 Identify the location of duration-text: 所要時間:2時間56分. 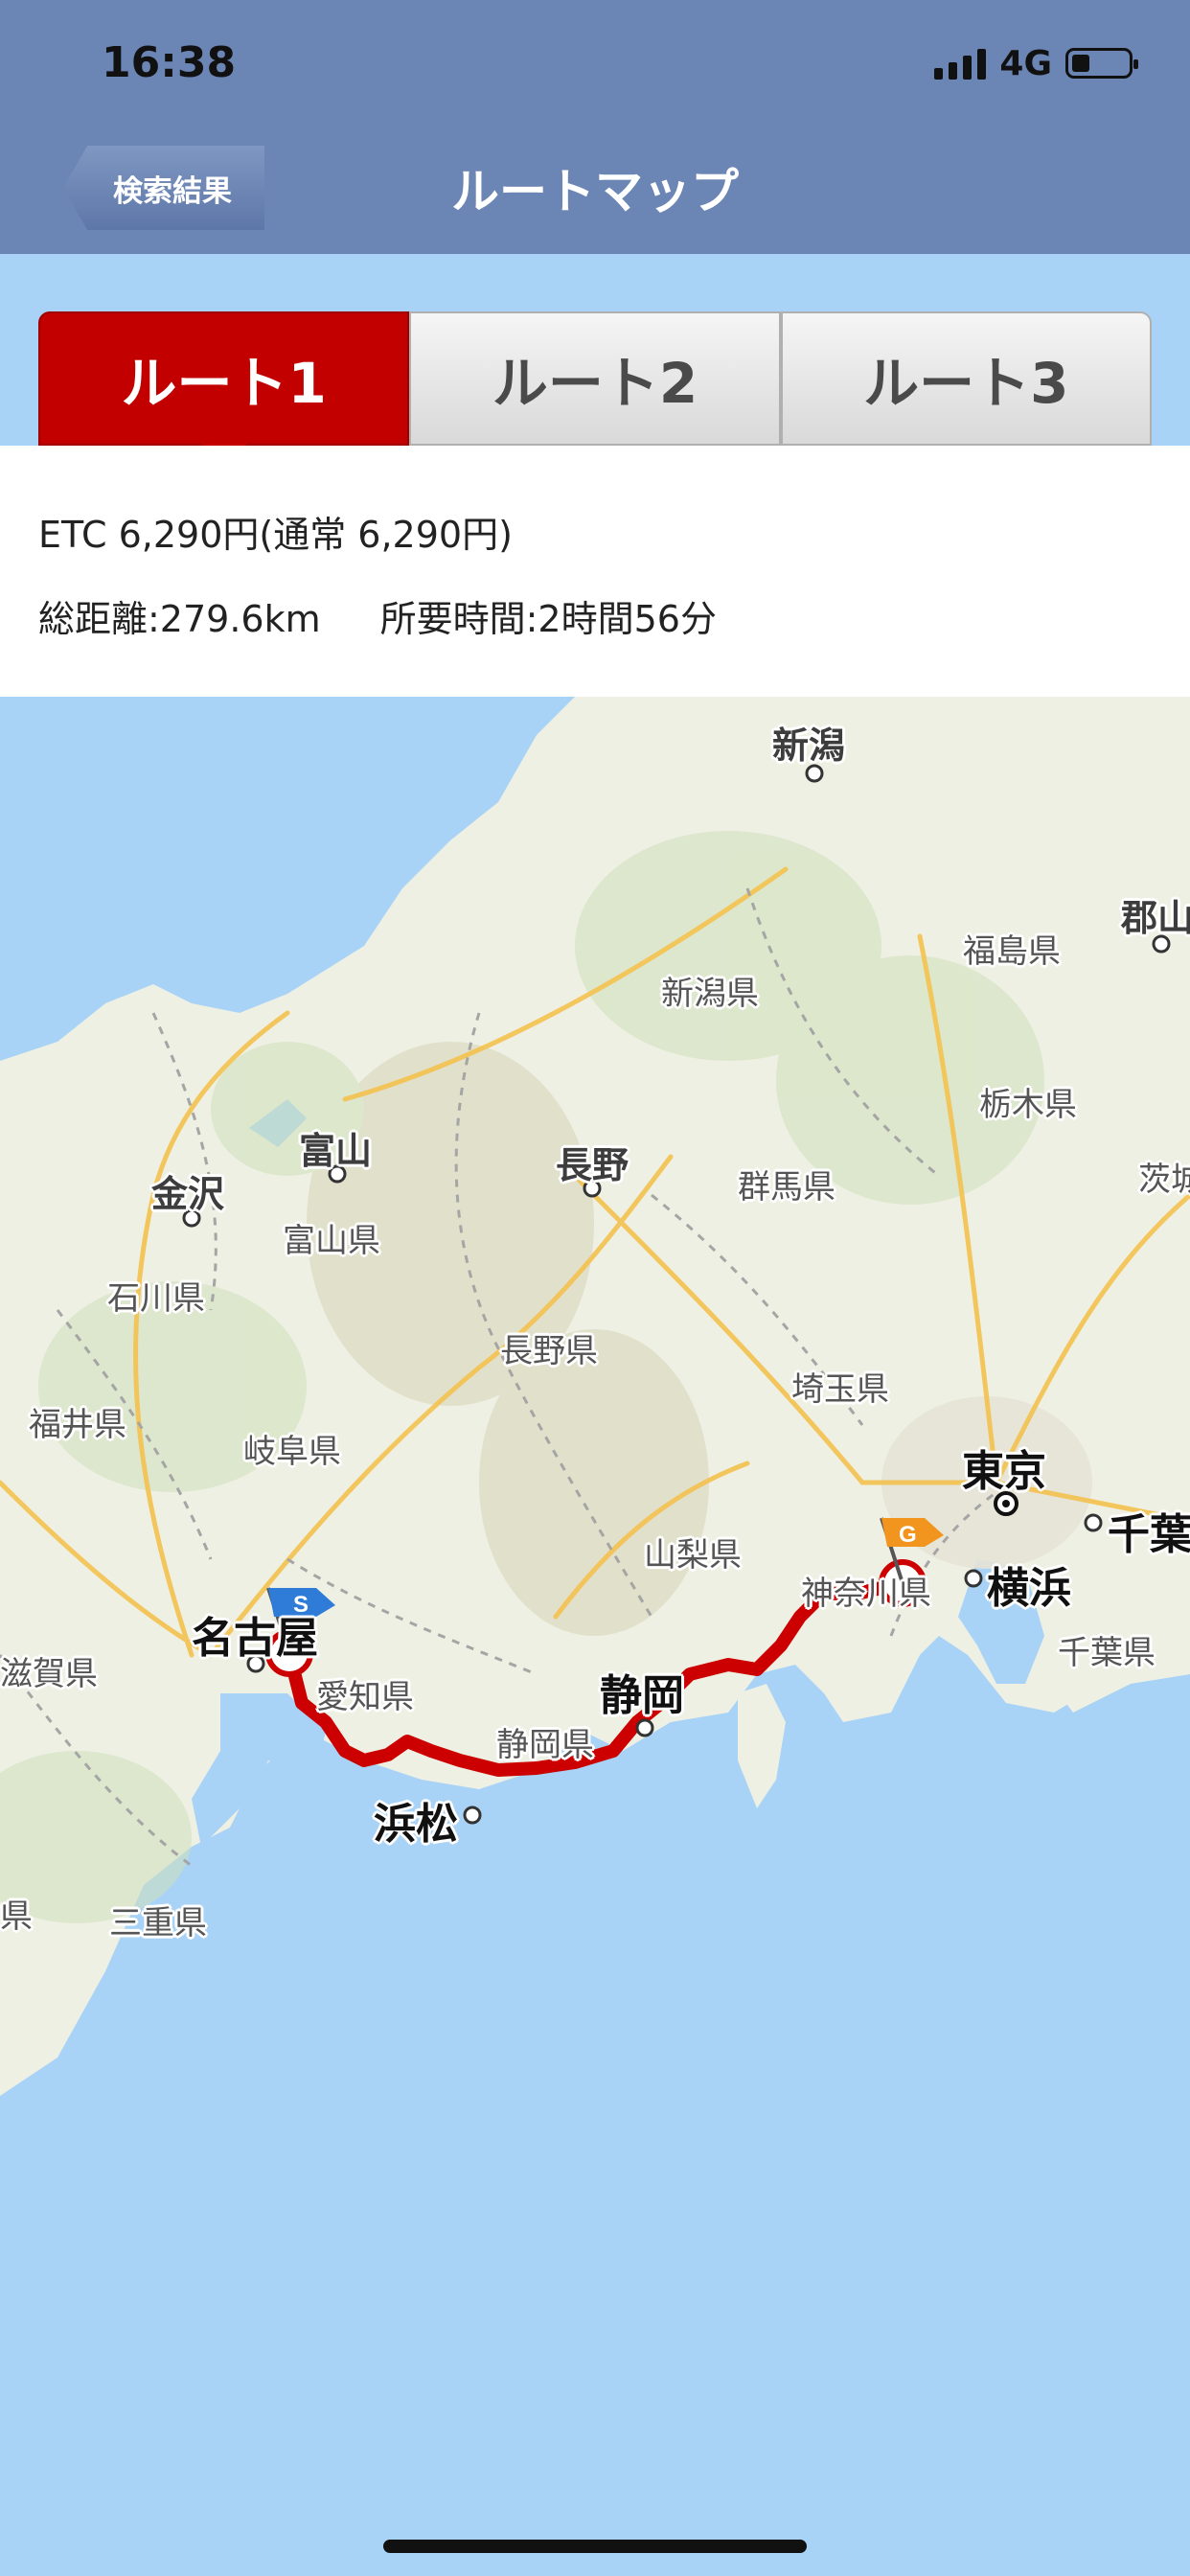
(548, 619).